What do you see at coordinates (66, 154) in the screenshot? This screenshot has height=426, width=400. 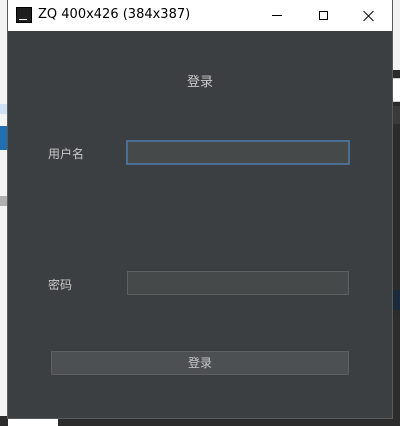 I see `username-label: 用户名` at bounding box center [66, 154].